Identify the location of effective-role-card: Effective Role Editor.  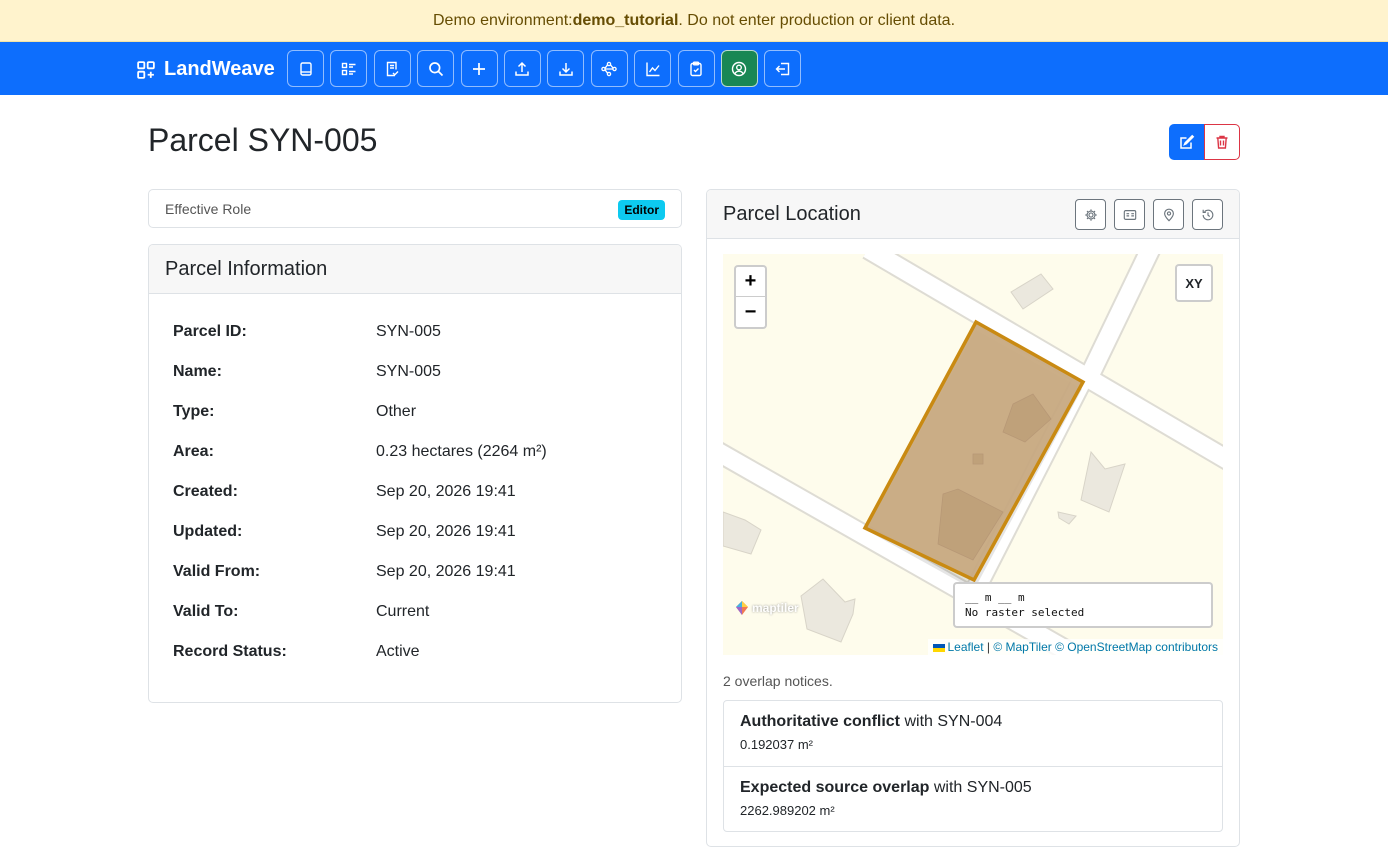
(415, 208).